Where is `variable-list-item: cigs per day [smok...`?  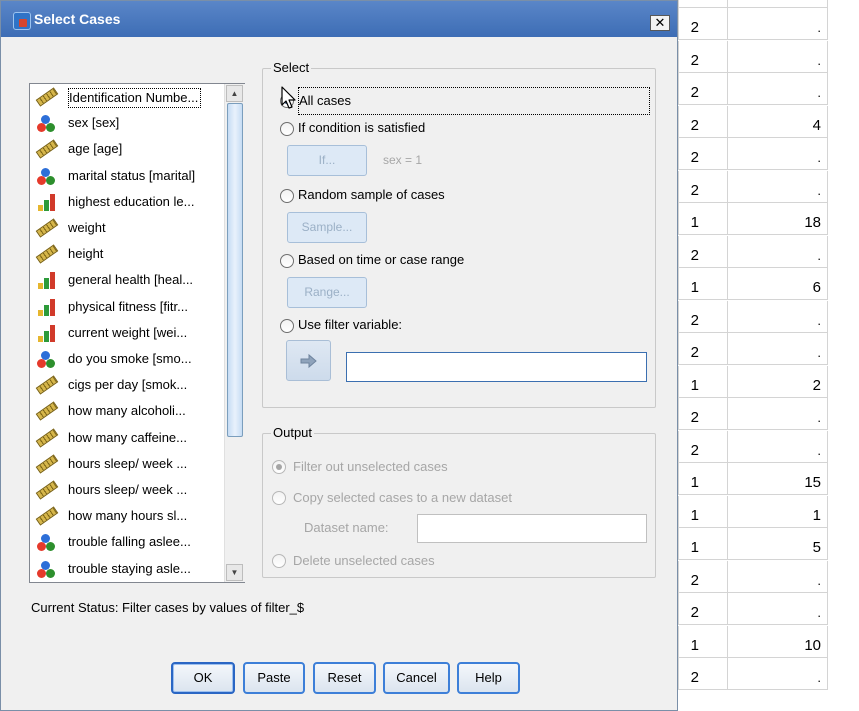 variable-list-item: cigs per day [smok... is located at coordinates (128, 386).